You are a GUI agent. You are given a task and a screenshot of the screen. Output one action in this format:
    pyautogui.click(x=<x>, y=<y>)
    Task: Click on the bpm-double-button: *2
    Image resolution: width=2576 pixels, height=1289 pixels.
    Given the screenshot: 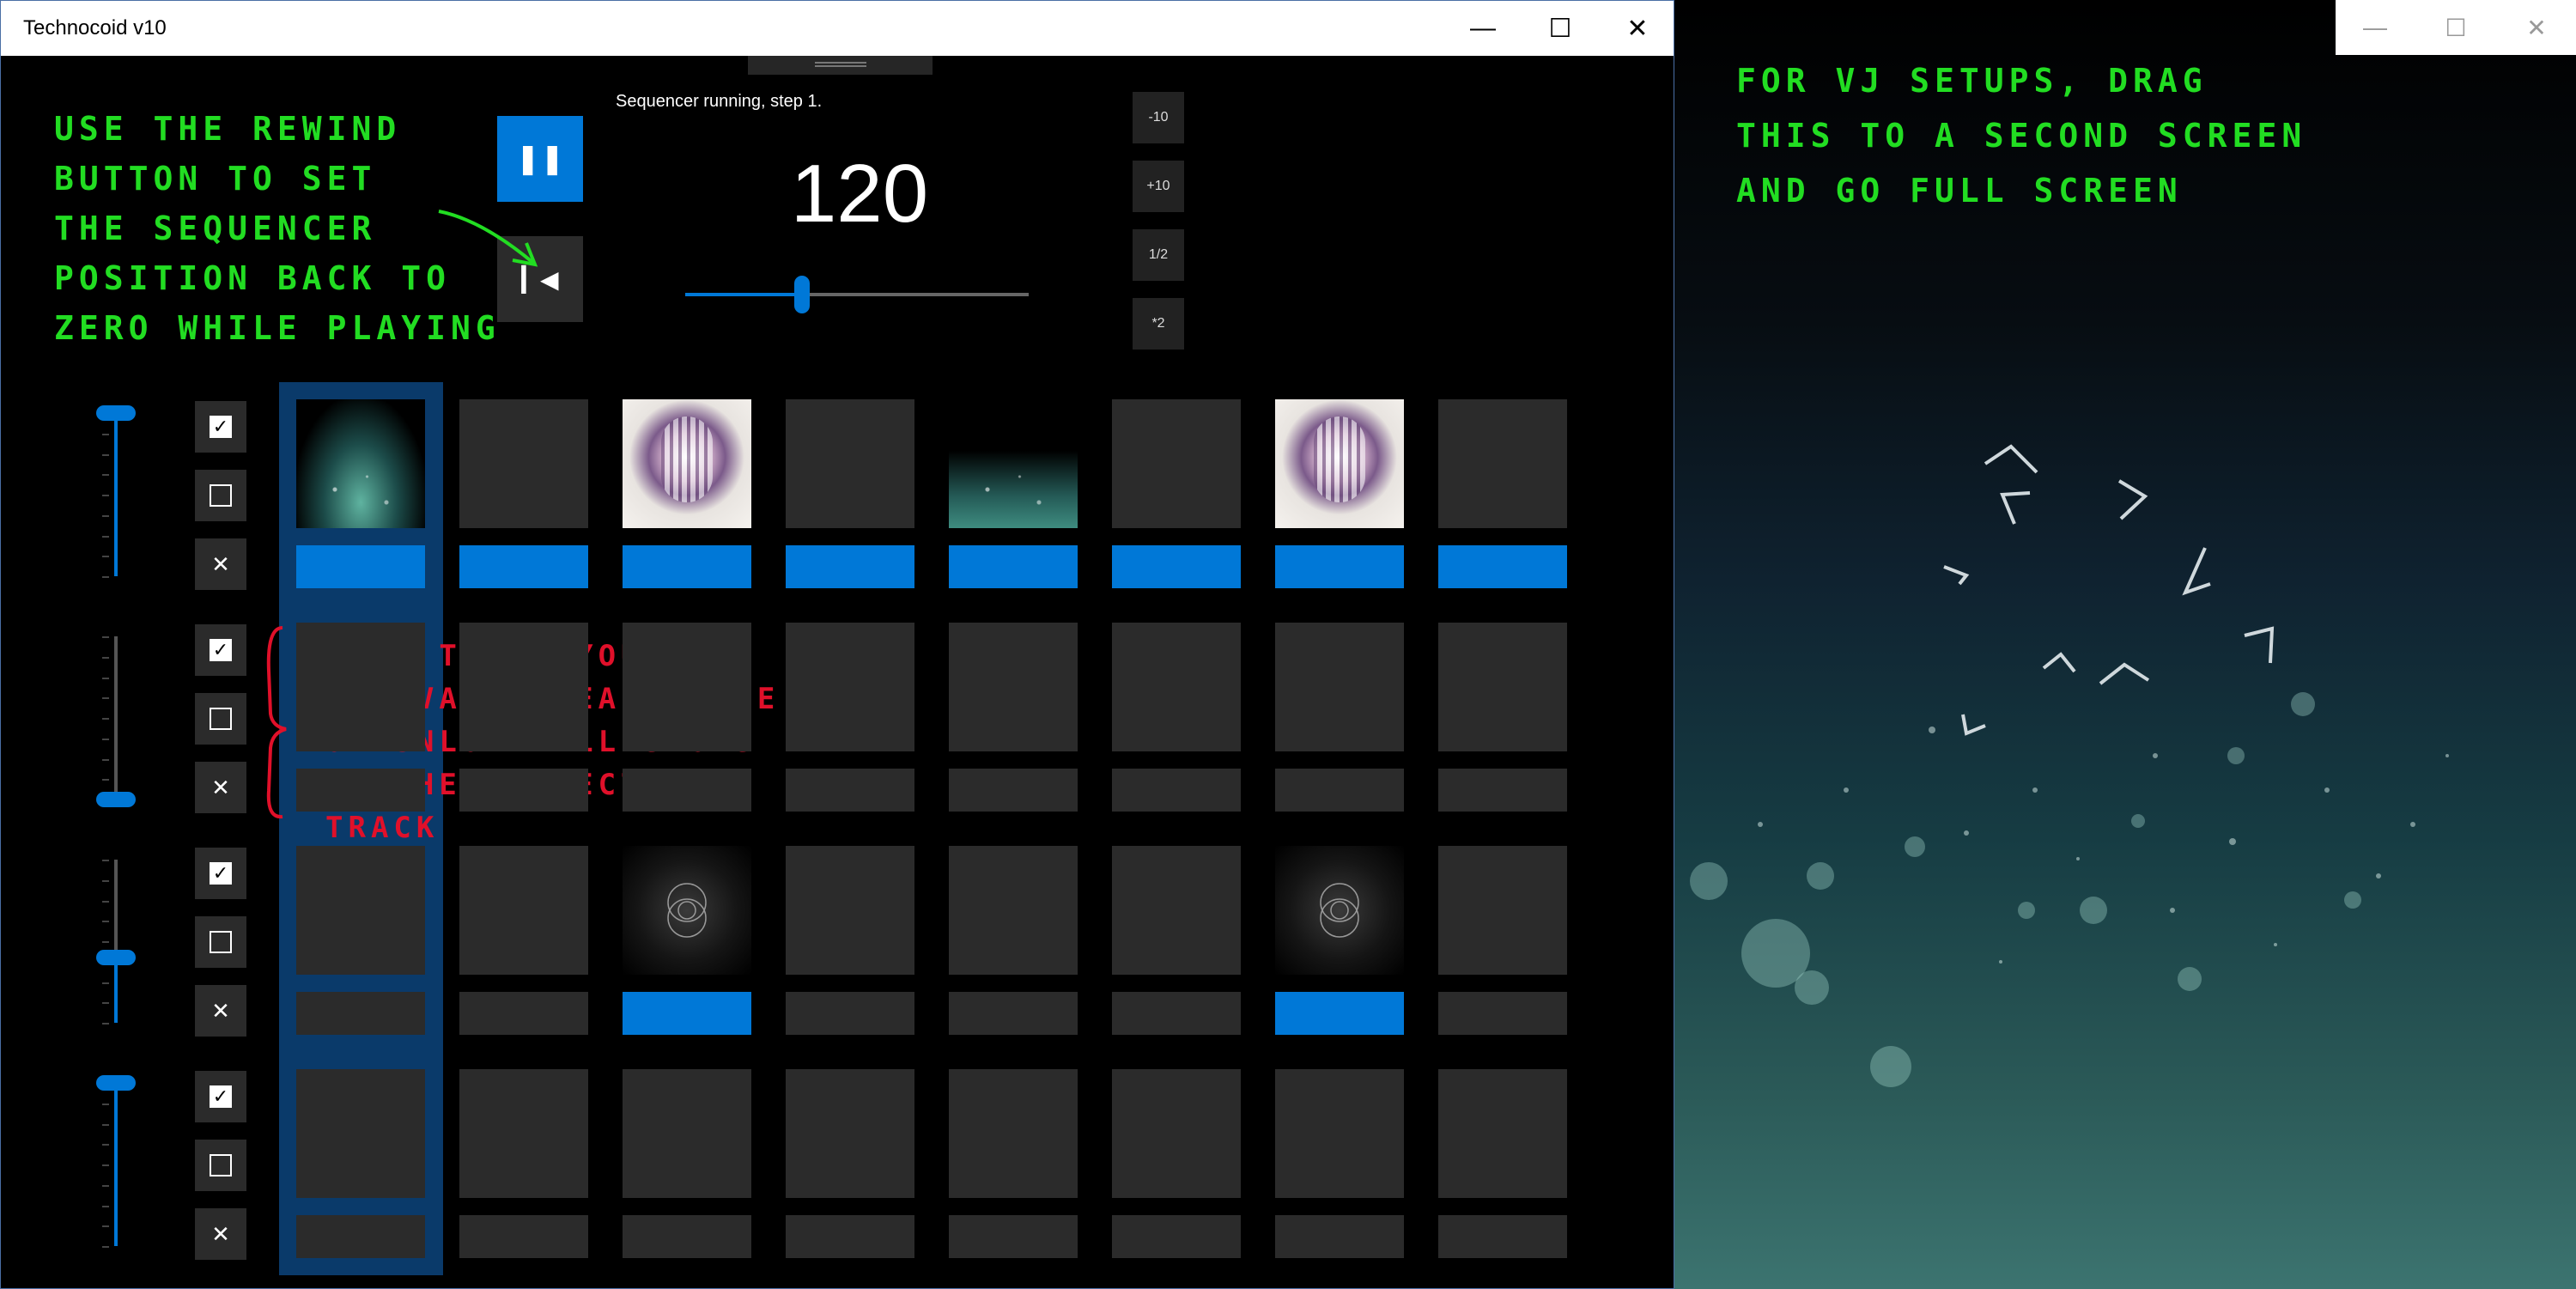 What is the action you would take?
    pyautogui.click(x=1158, y=324)
    